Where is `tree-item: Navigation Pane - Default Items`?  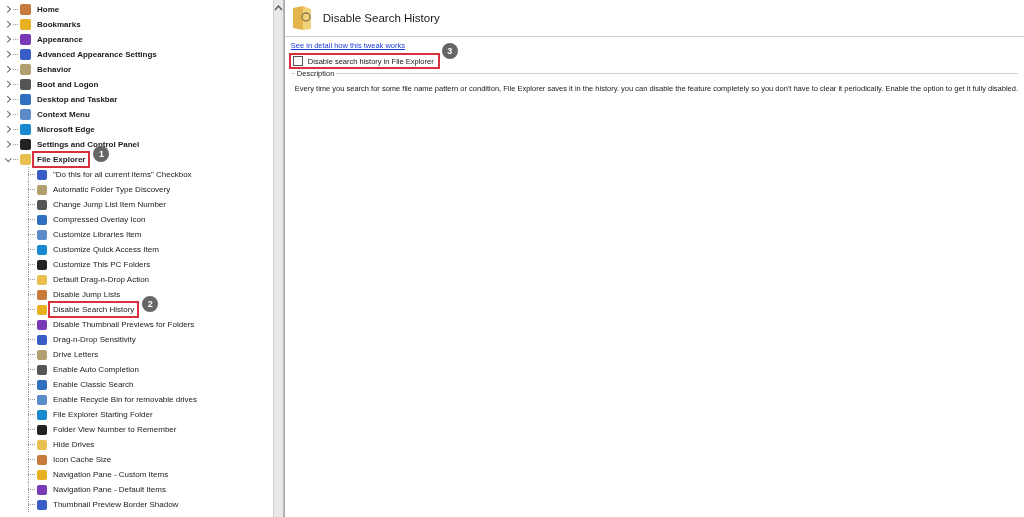
tree-item: Navigation Pane - Default Items is located at coordinates (109, 489).